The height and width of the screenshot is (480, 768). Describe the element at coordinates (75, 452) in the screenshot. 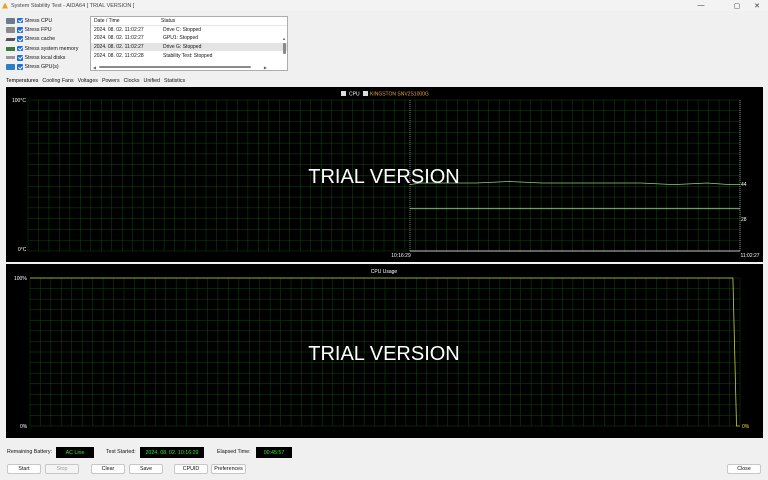

I see `remaining-battery-value: AC Line` at that location.